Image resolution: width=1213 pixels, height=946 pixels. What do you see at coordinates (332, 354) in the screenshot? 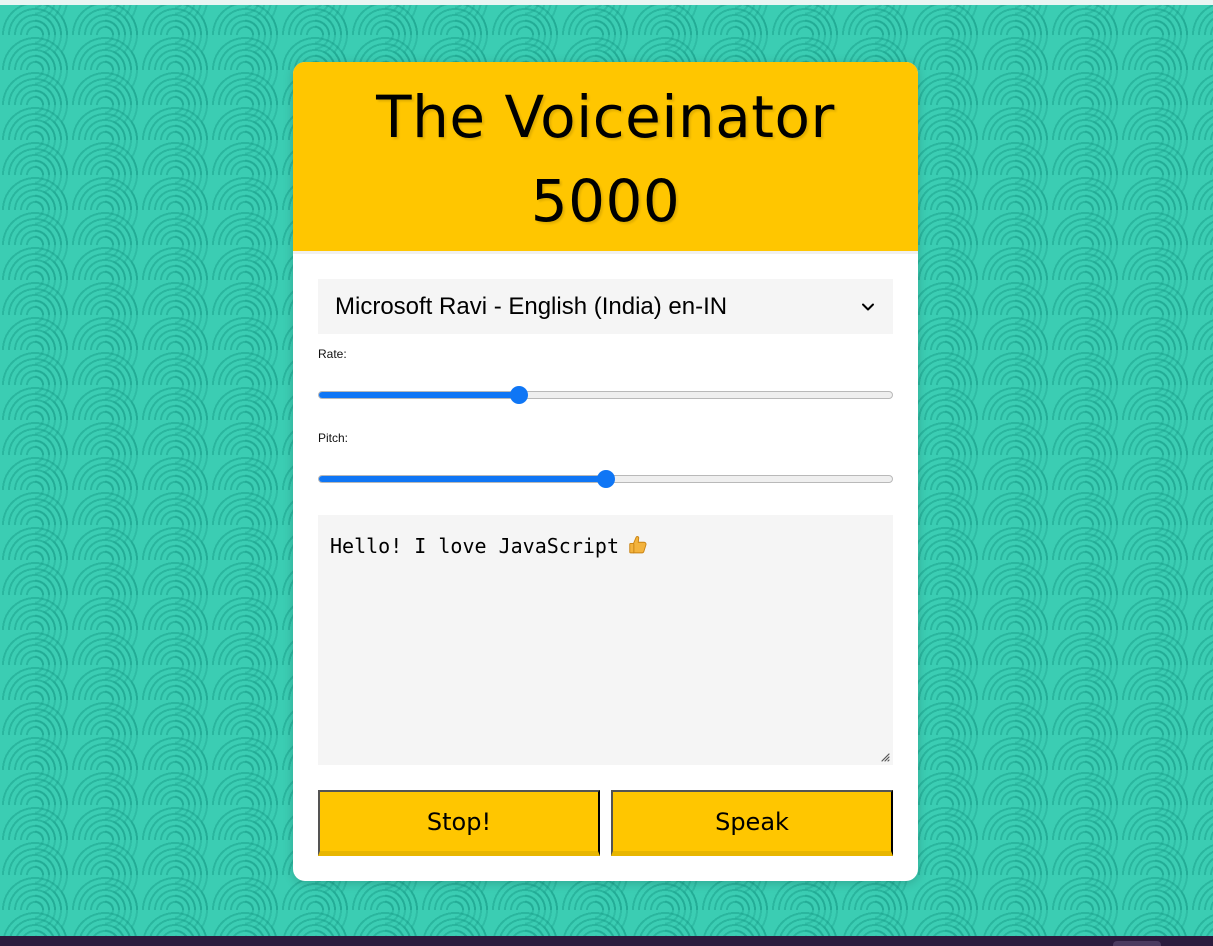
I see `rate-label: Rate:` at bounding box center [332, 354].